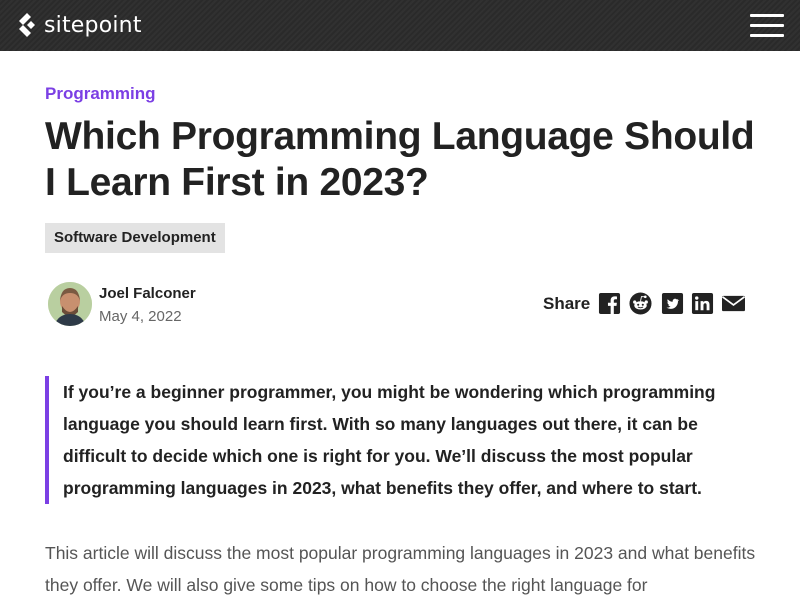 The image size is (800, 600). Describe the element at coordinates (140, 316) in the screenshot. I see `publish-date: May 4, 2022` at that location.